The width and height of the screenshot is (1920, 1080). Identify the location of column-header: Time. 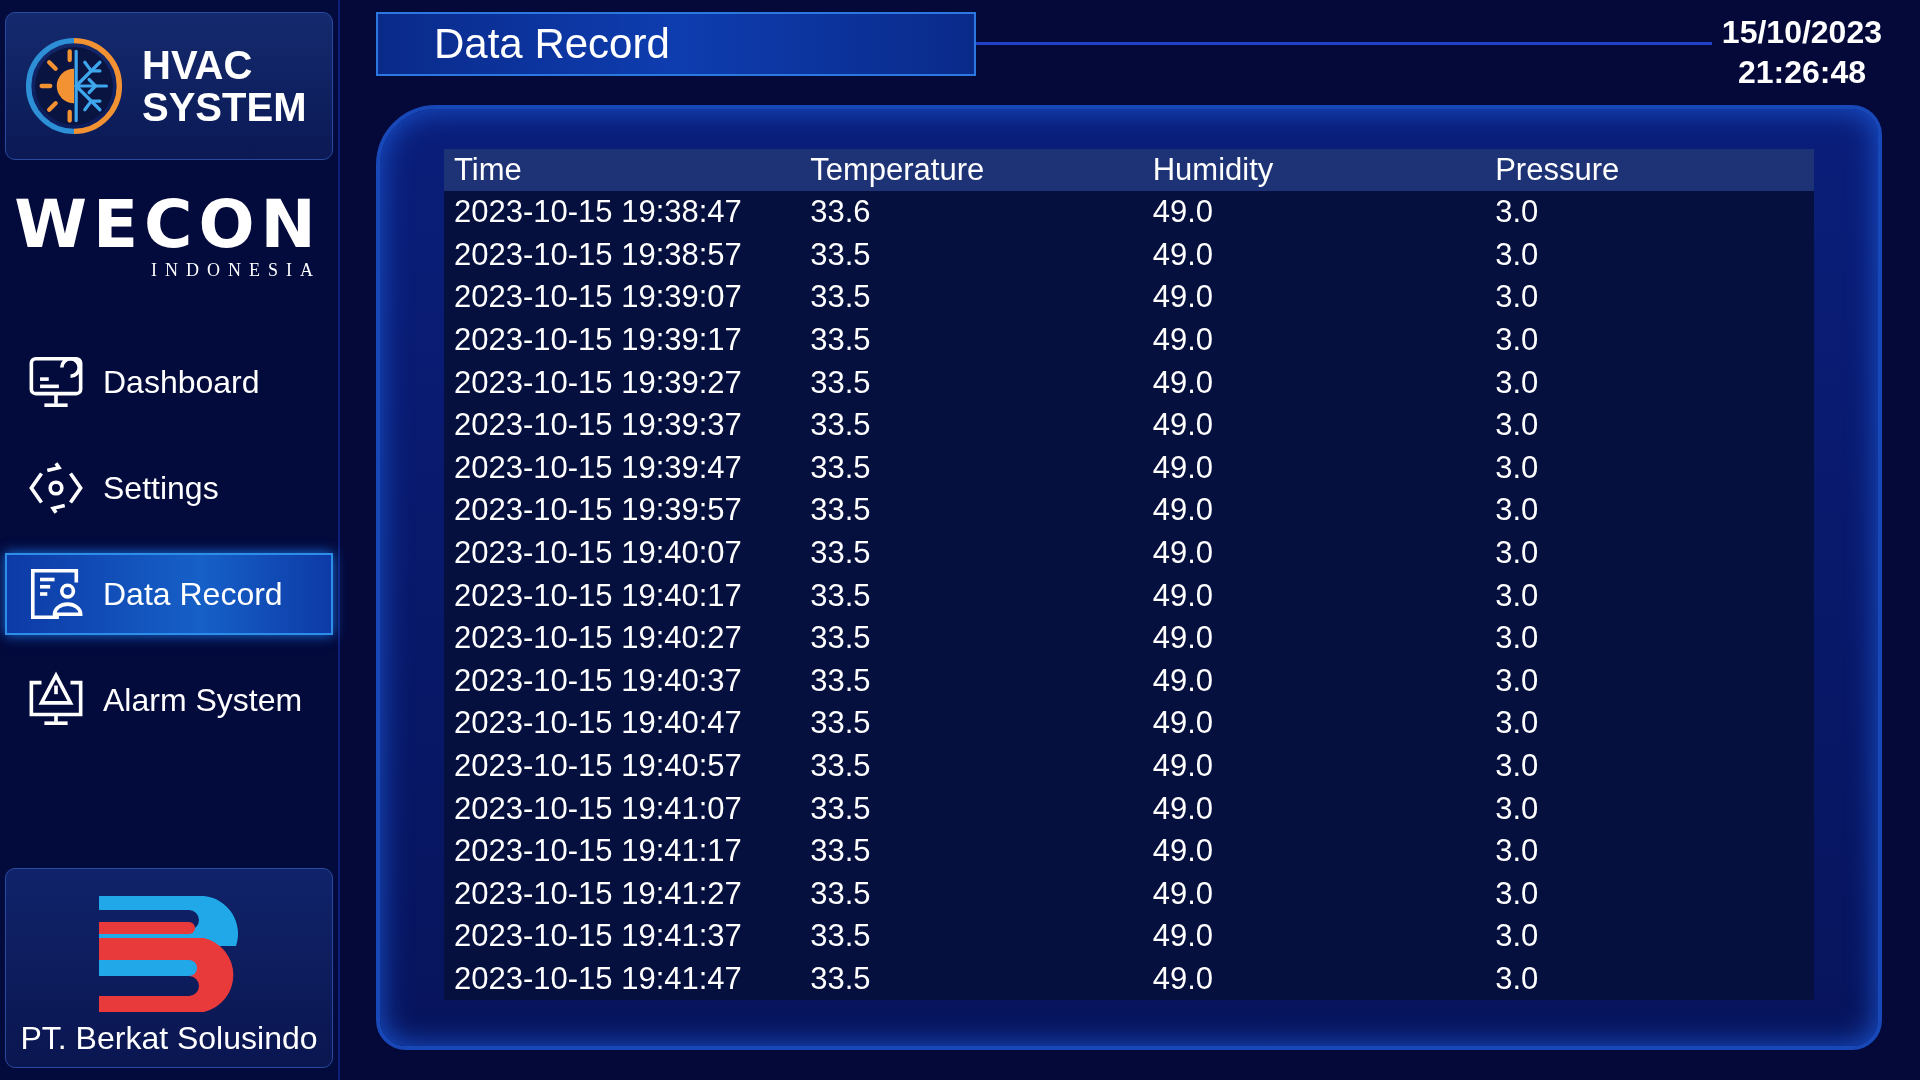
(622, 170).